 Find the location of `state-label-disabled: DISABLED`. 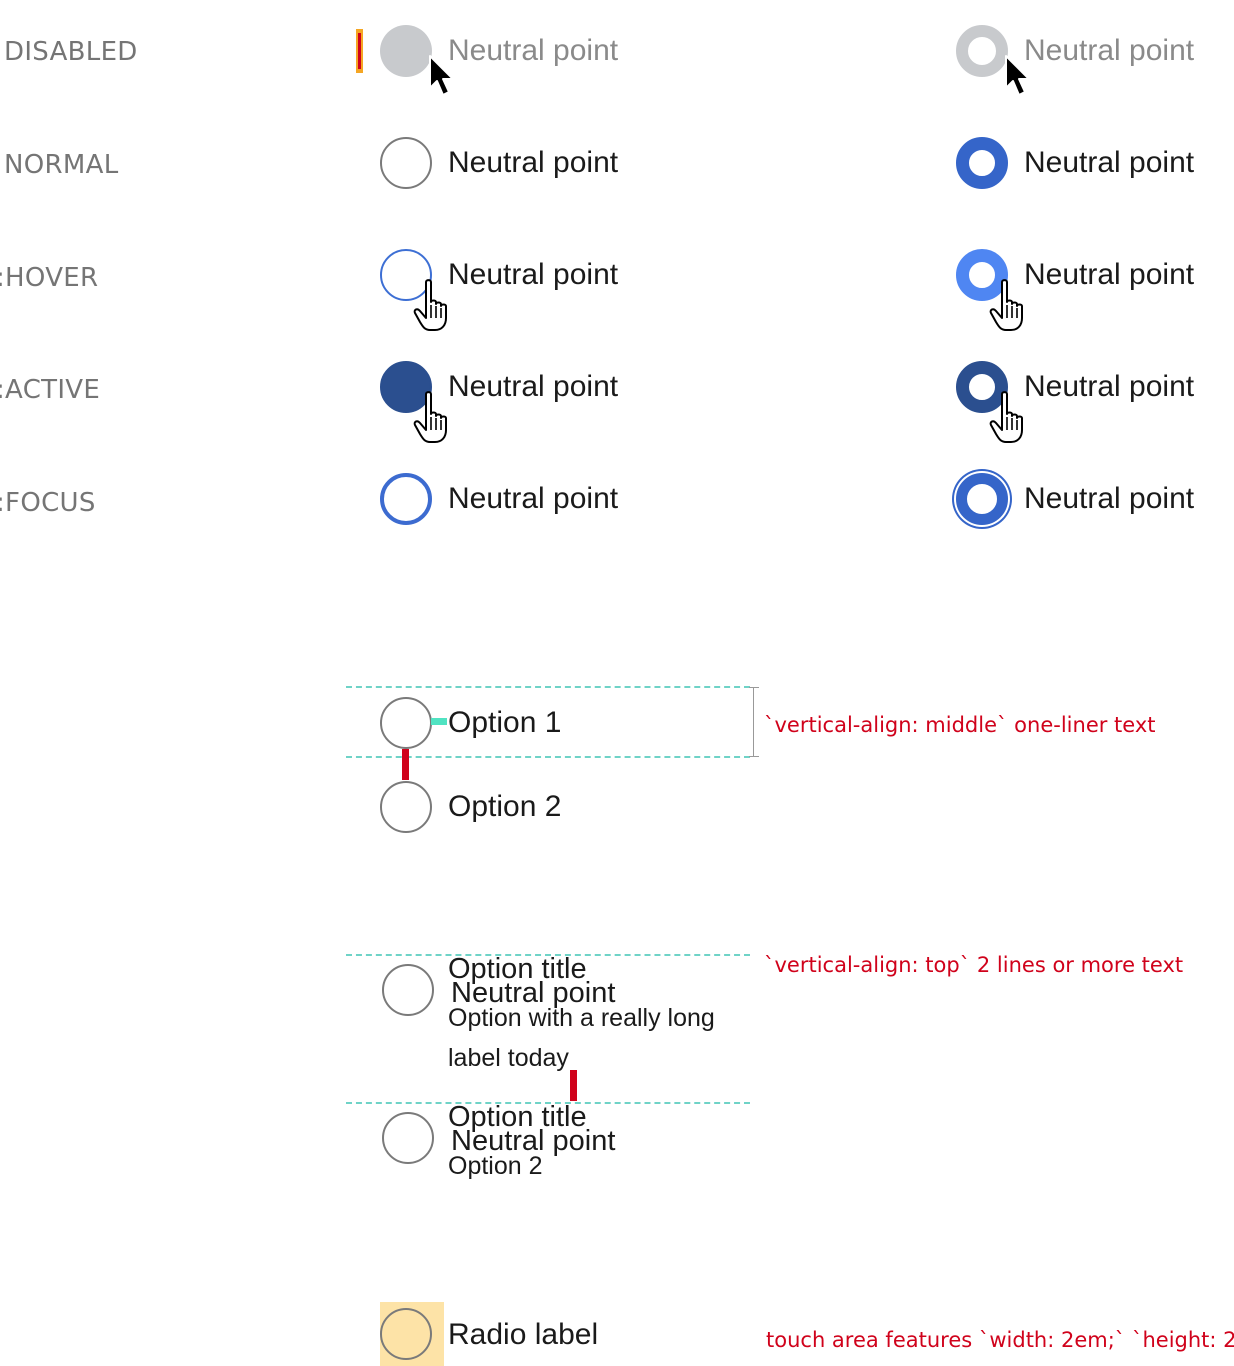

state-label-disabled: DISABLED is located at coordinates (71, 52).